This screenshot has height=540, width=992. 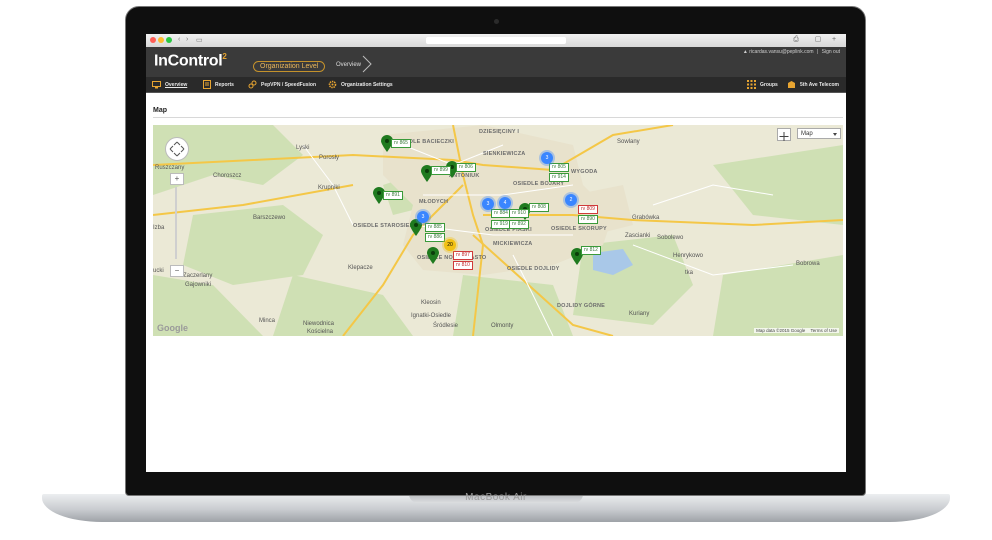 What do you see at coordinates (808, 264) in the screenshot?
I see `place-label: Bobrowa` at bounding box center [808, 264].